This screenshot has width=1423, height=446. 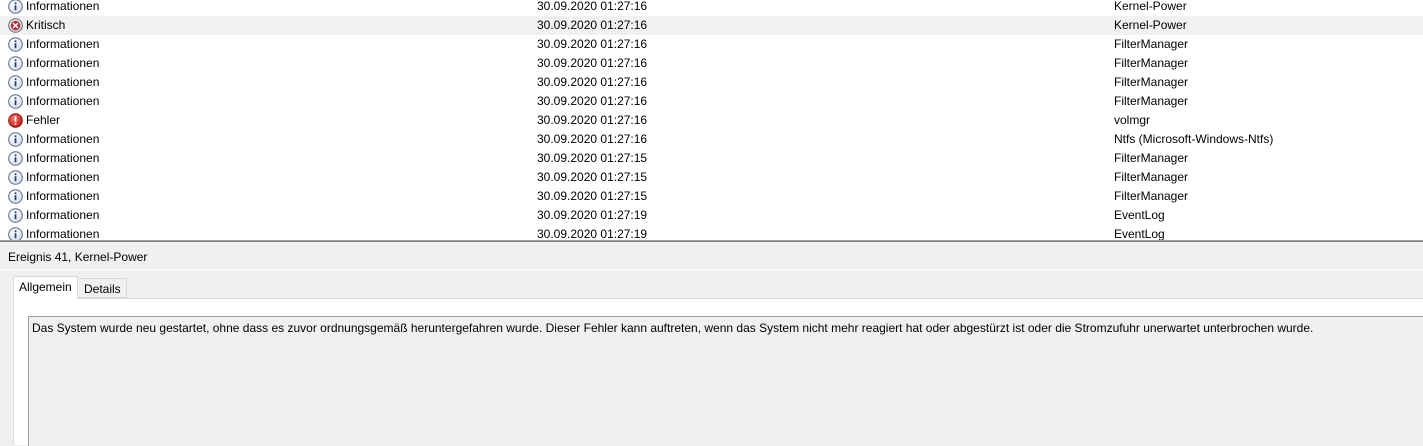 I want to click on event-source: volmgr, so click(x=1132, y=120).